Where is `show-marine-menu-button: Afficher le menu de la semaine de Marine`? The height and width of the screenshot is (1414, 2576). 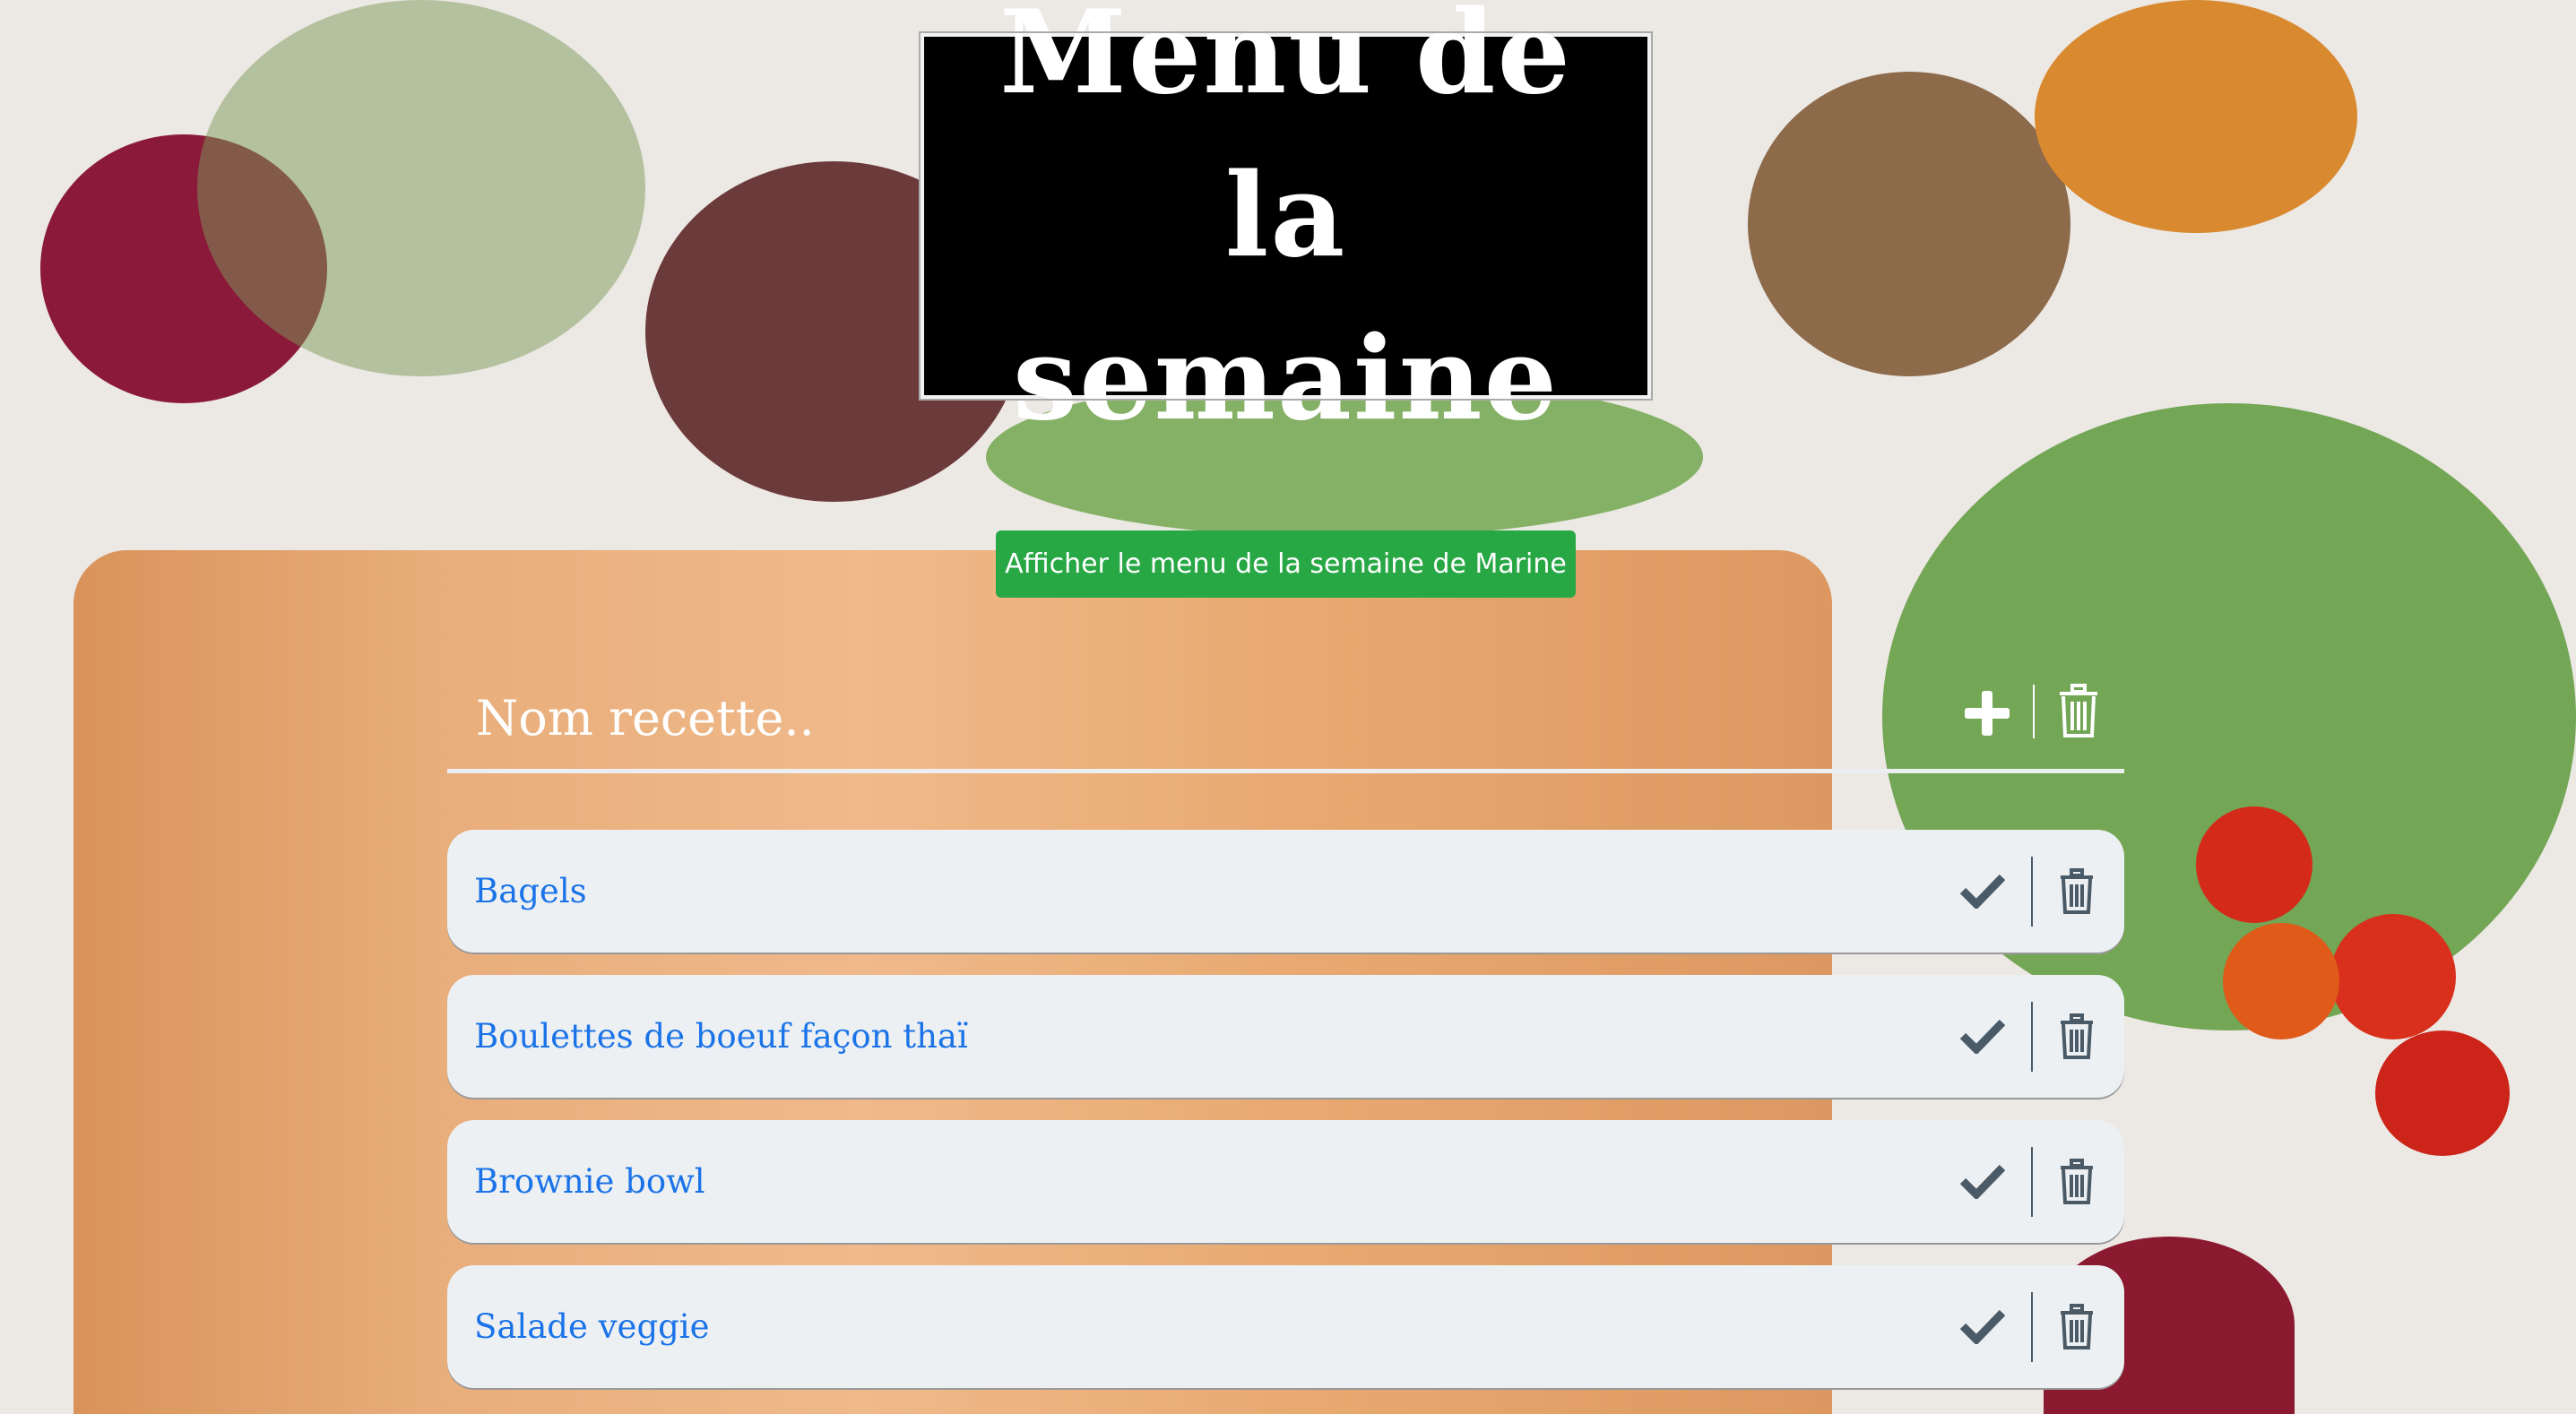 show-marine-menu-button: Afficher le menu de la semaine de Marine is located at coordinates (1286, 564).